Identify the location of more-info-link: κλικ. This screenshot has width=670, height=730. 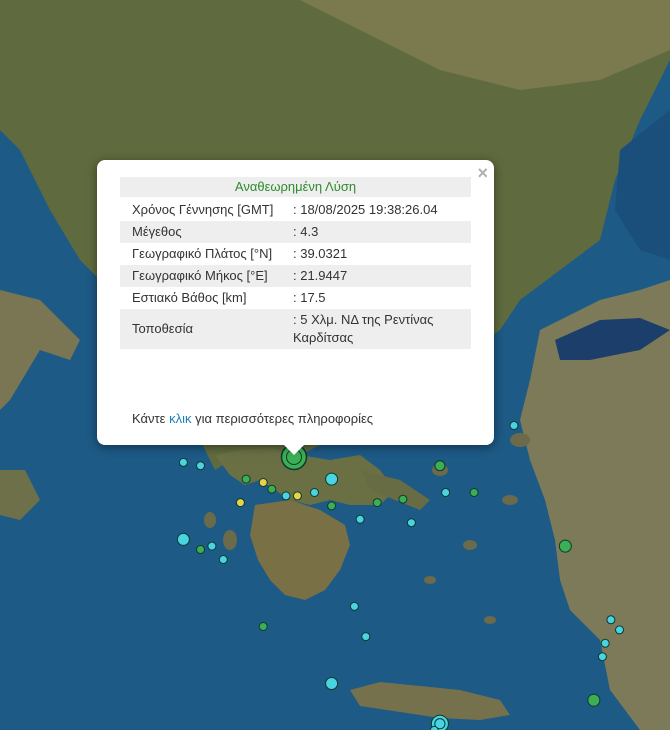
(180, 418).